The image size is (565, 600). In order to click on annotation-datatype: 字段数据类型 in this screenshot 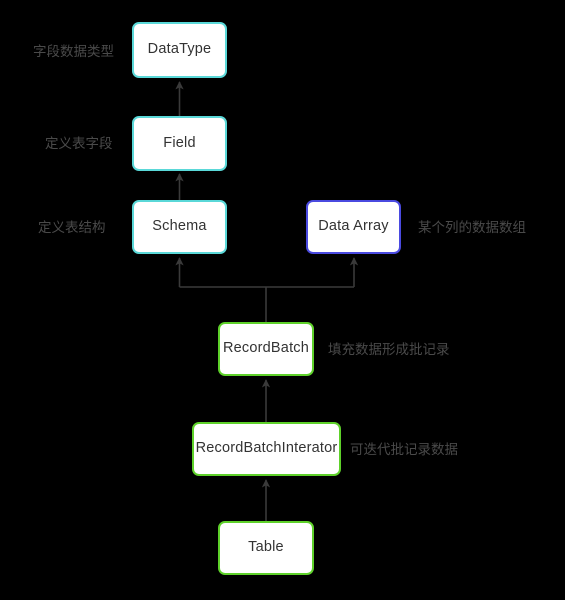, I will do `click(73, 51)`.